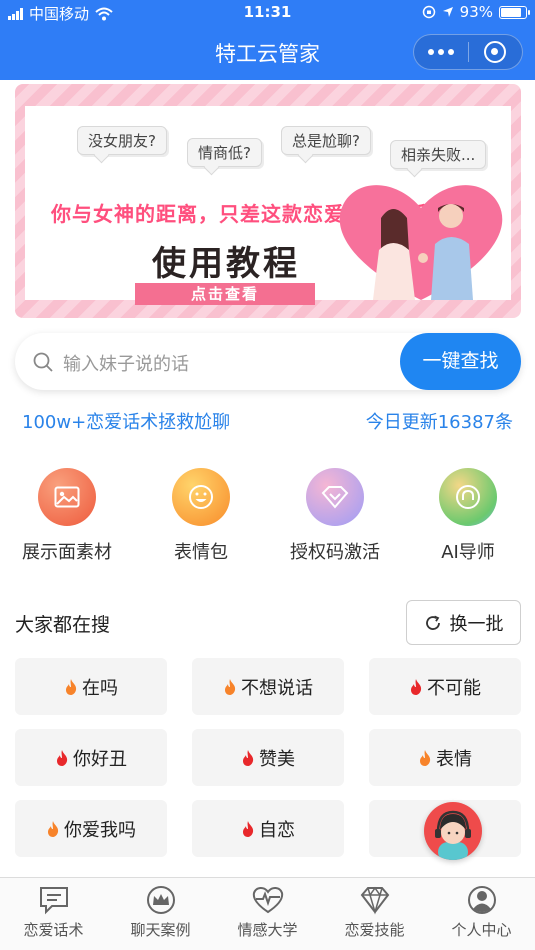 This screenshot has height=950, width=535. Describe the element at coordinates (201, 497) in the screenshot. I see `smile-icon` at that location.